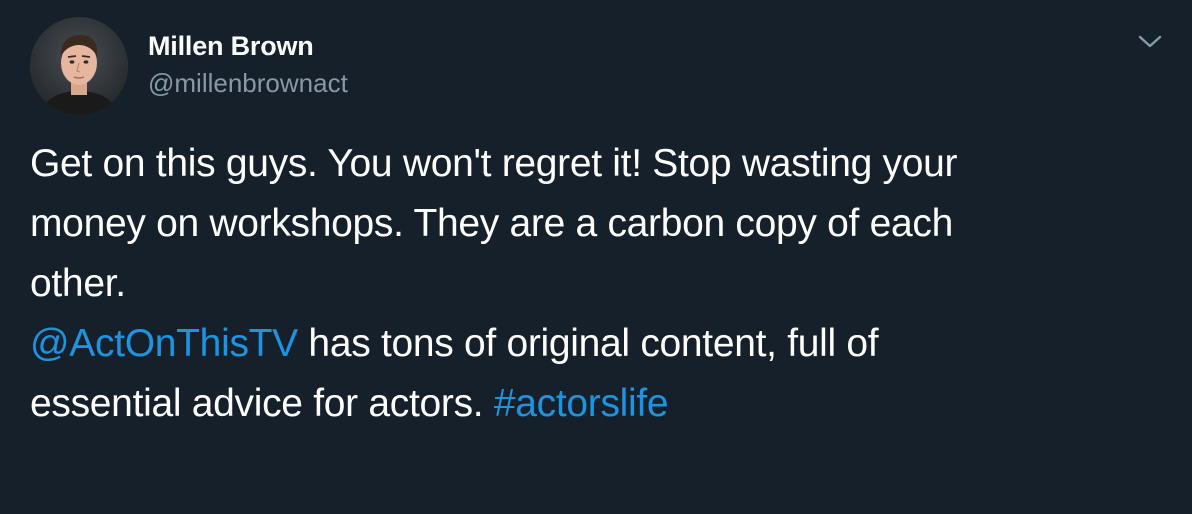  What do you see at coordinates (262, 403) in the screenshot?
I see `tweet-text-segment: essential advice for actors.` at bounding box center [262, 403].